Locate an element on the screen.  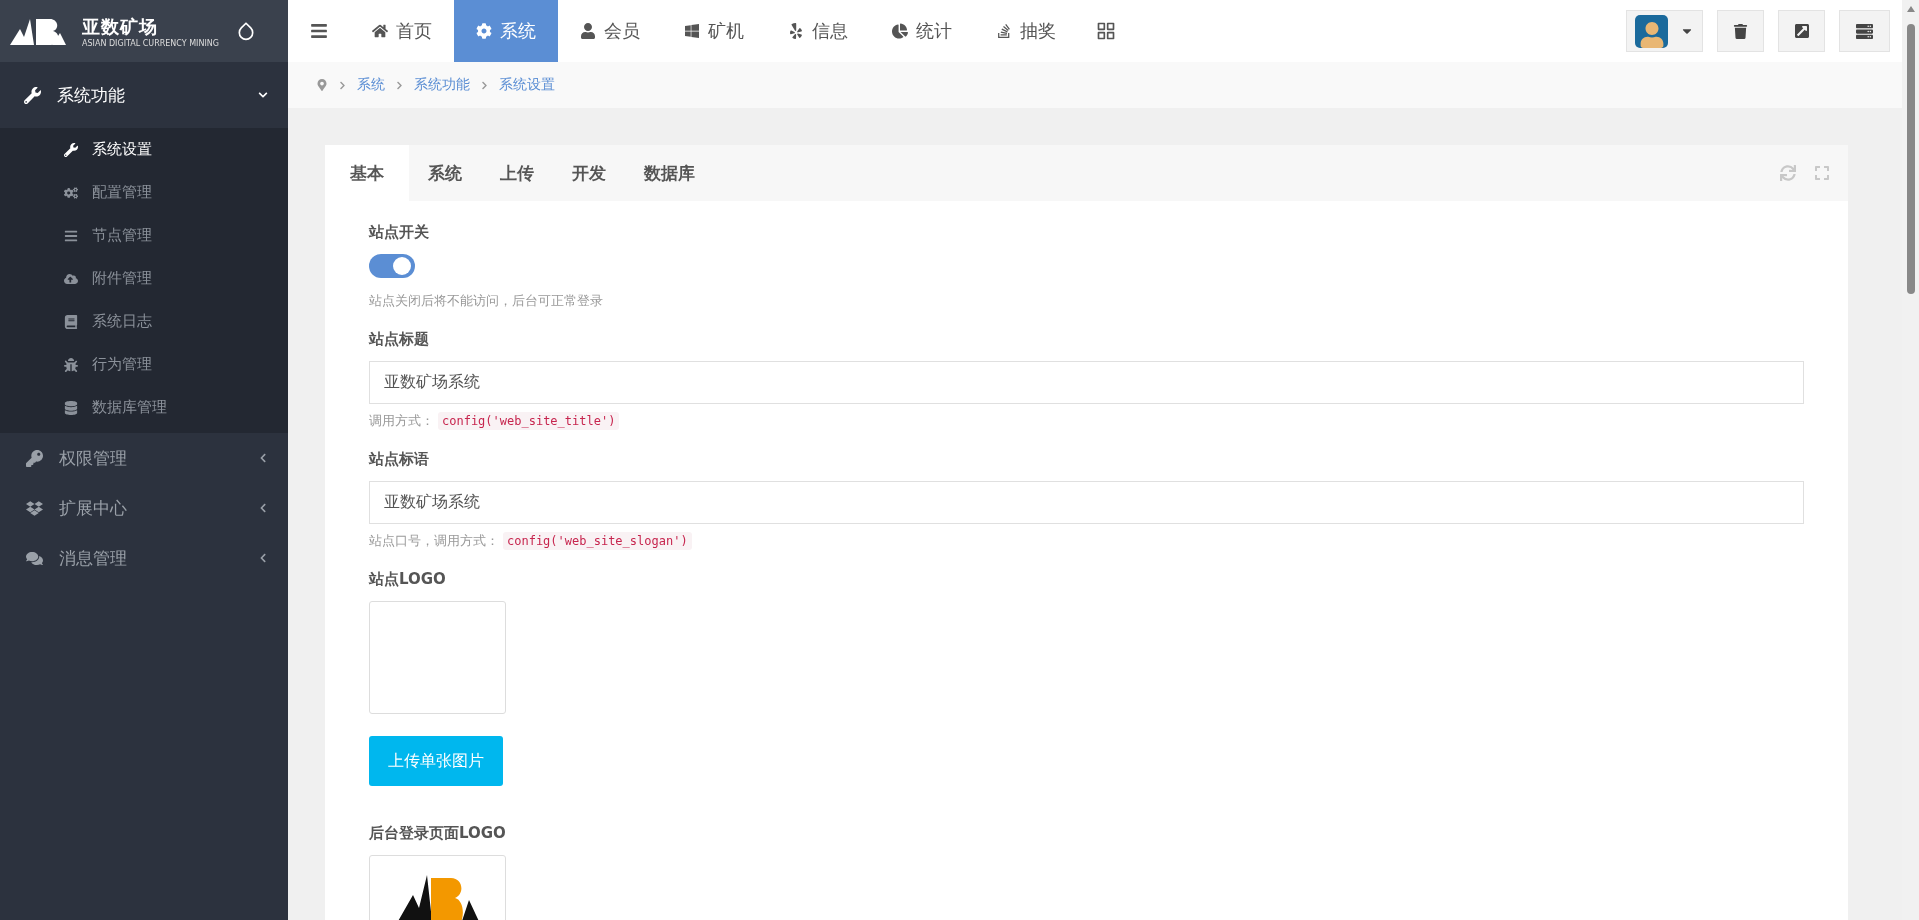
submenu-item: 附件管理 is located at coordinates (144, 278).